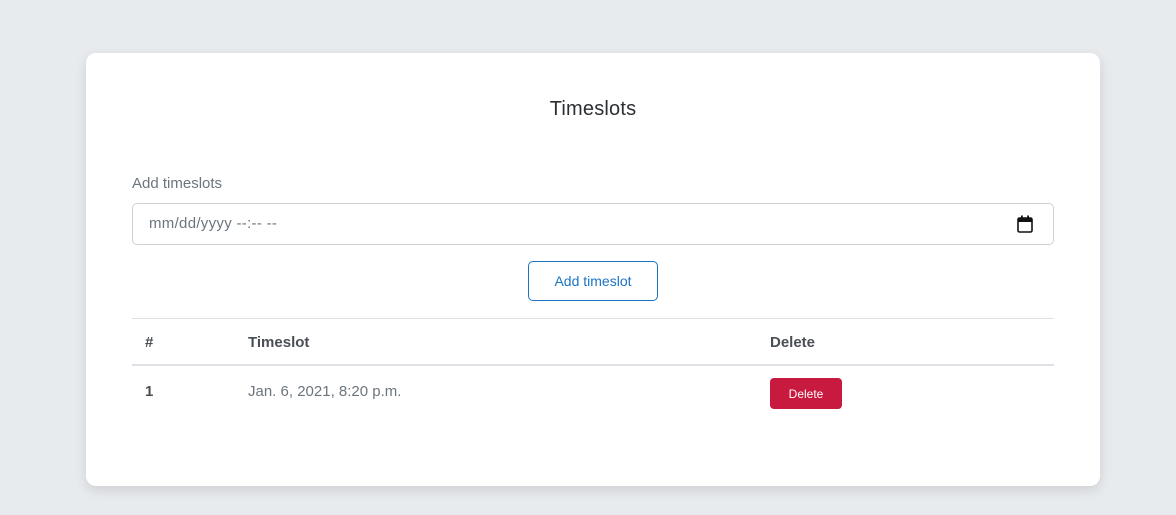  What do you see at coordinates (325, 391) in the screenshot?
I see `row-timeslot: Jan. 6, 2021, 8:20 p.m.` at bounding box center [325, 391].